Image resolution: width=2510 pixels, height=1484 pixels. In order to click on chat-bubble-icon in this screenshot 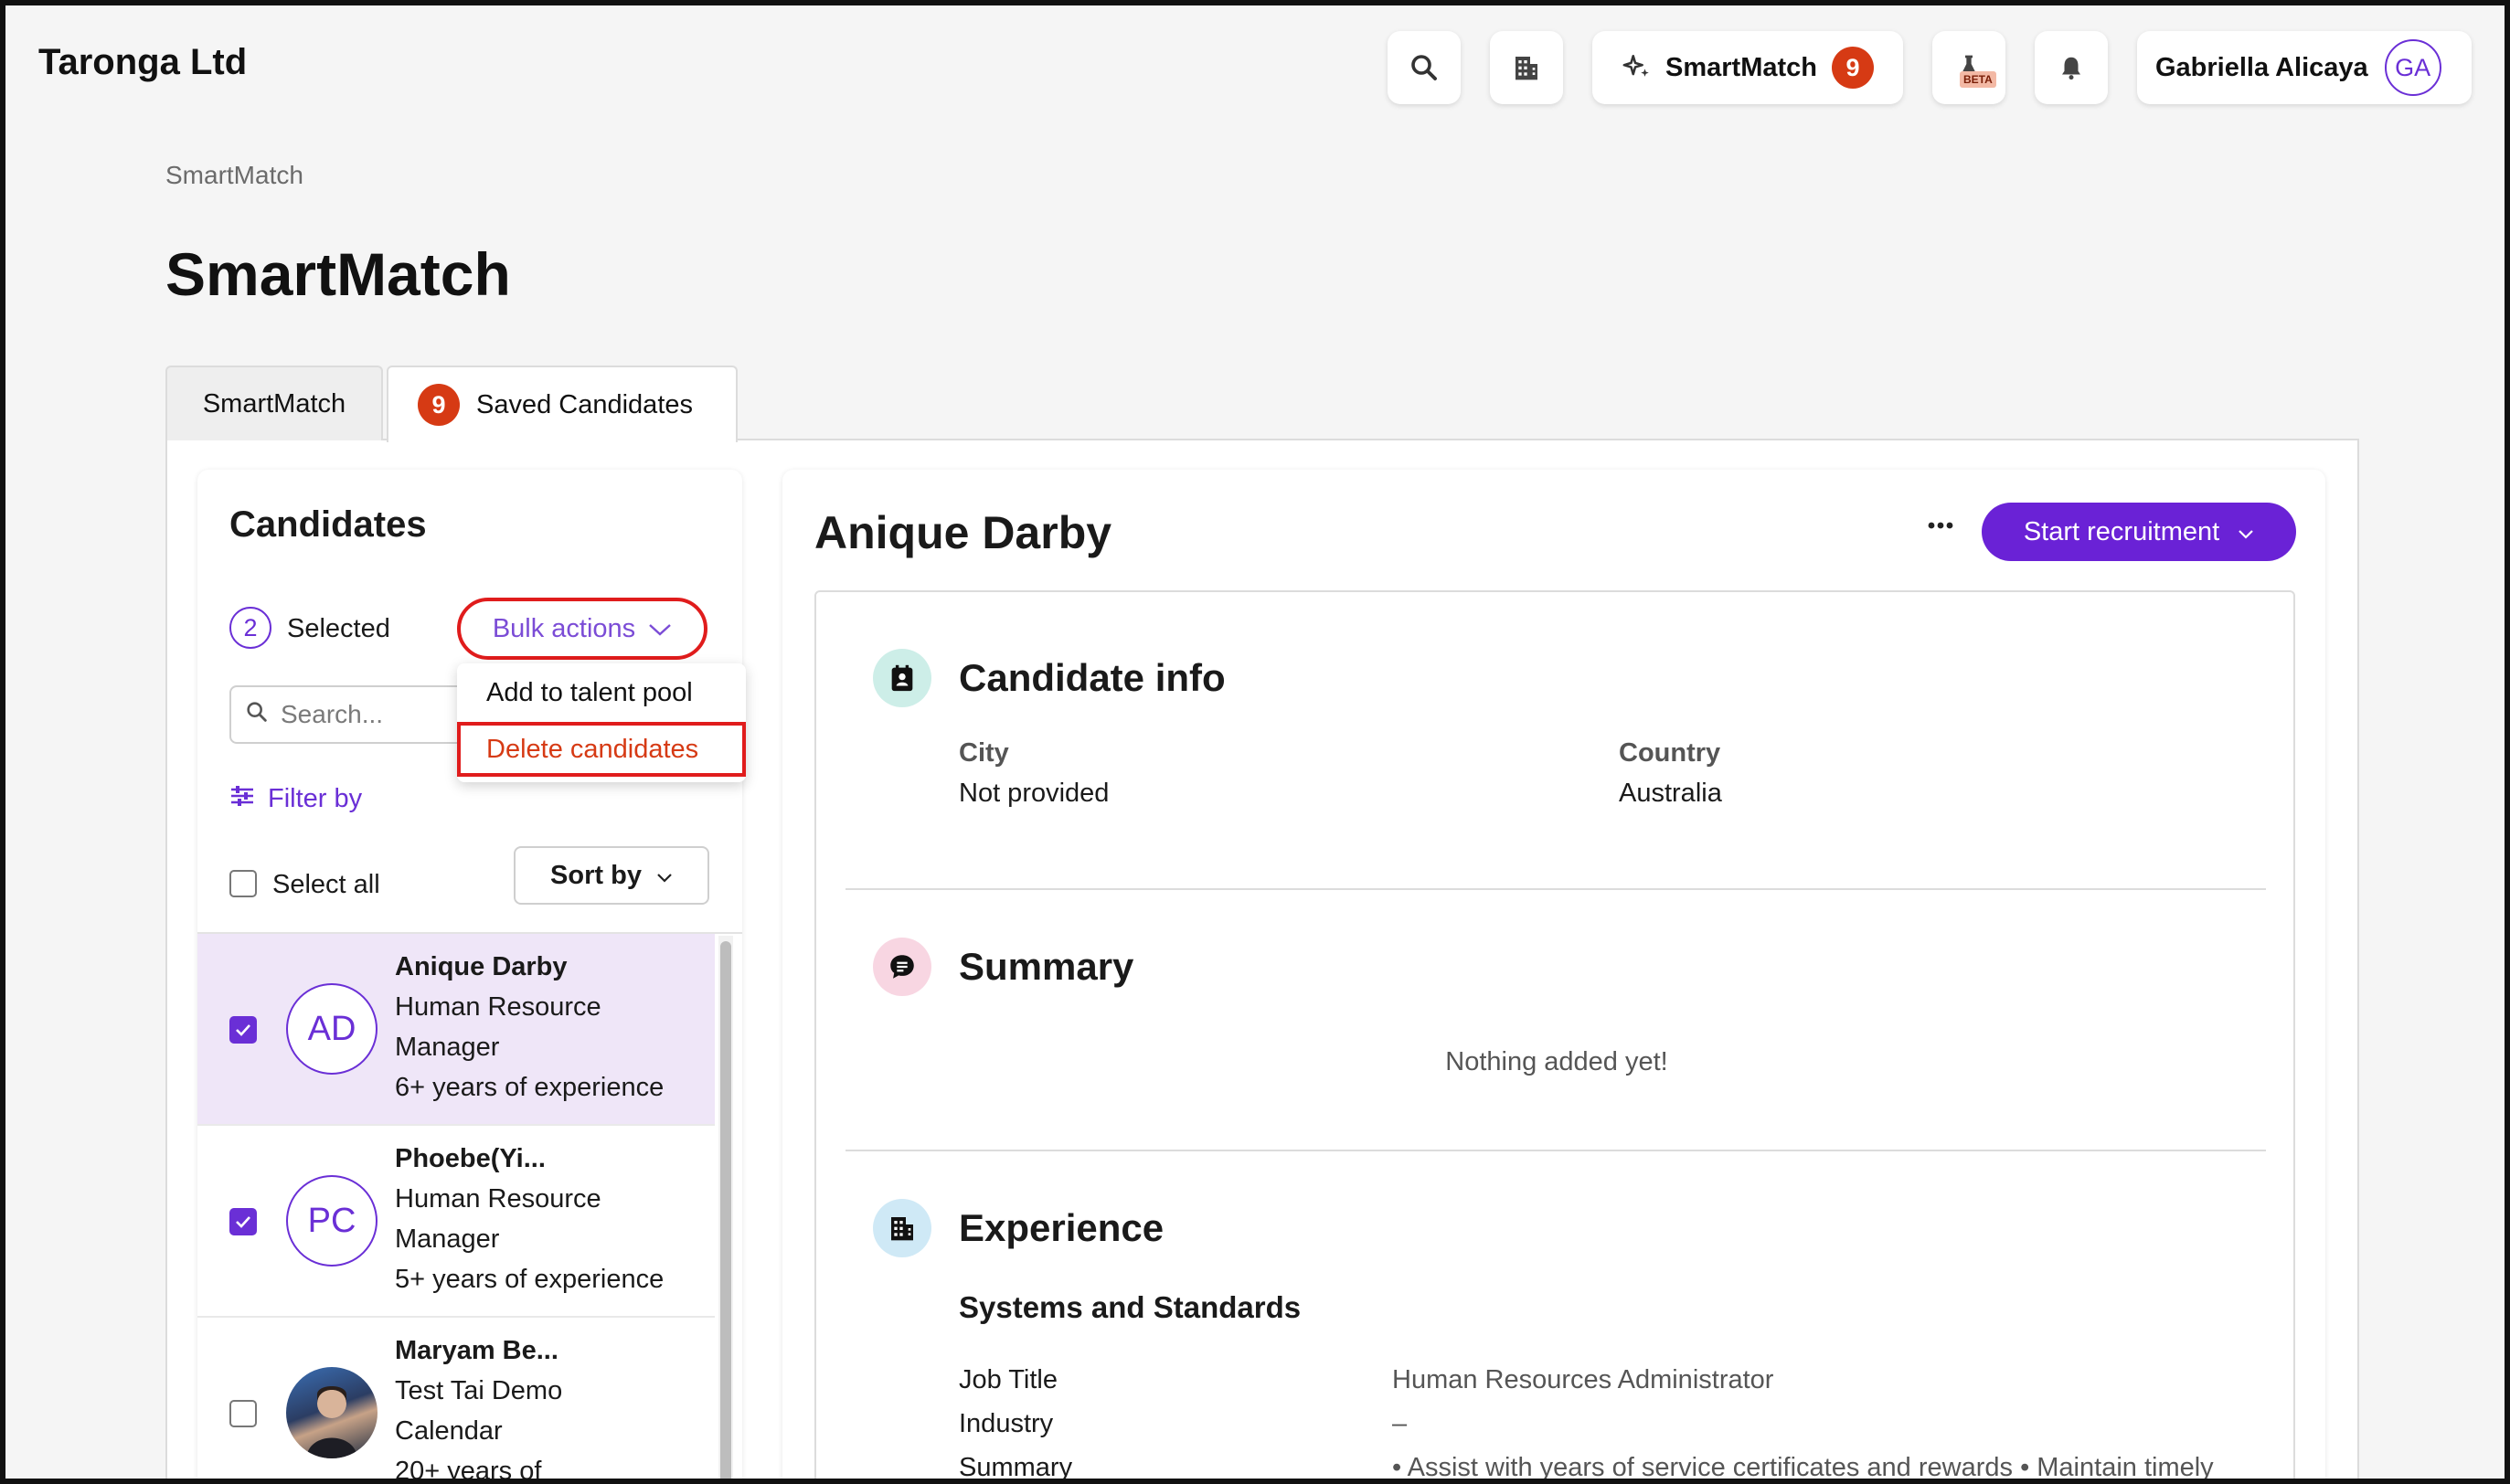, I will do `click(902, 967)`.